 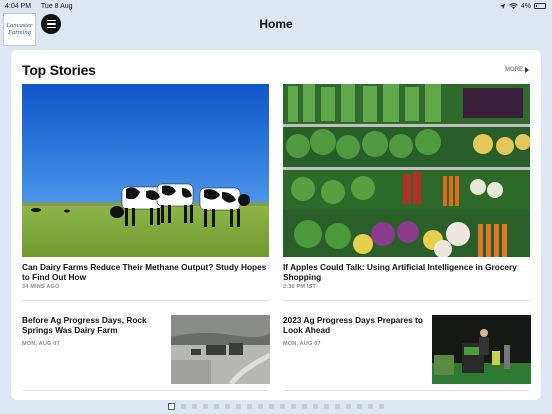 I want to click on wifi-icon, so click(x=513, y=5).